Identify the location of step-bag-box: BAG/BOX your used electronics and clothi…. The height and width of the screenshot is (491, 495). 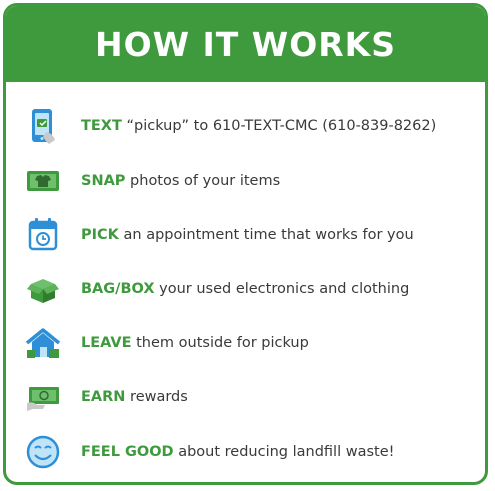
(245, 289).